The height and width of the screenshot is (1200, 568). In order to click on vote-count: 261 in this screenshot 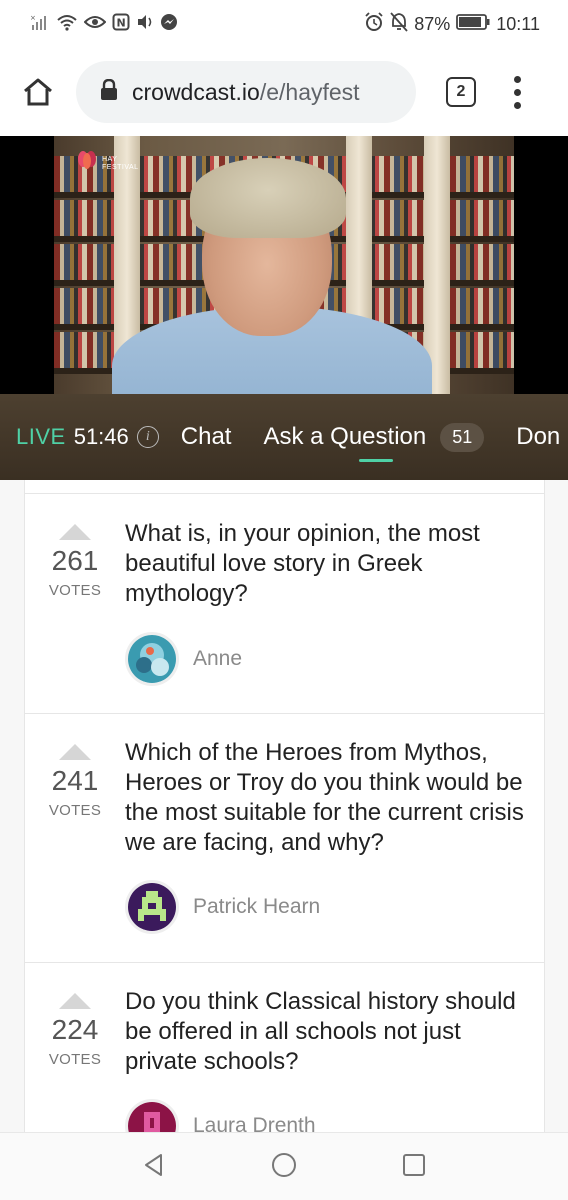, I will do `click(75, 560)`.